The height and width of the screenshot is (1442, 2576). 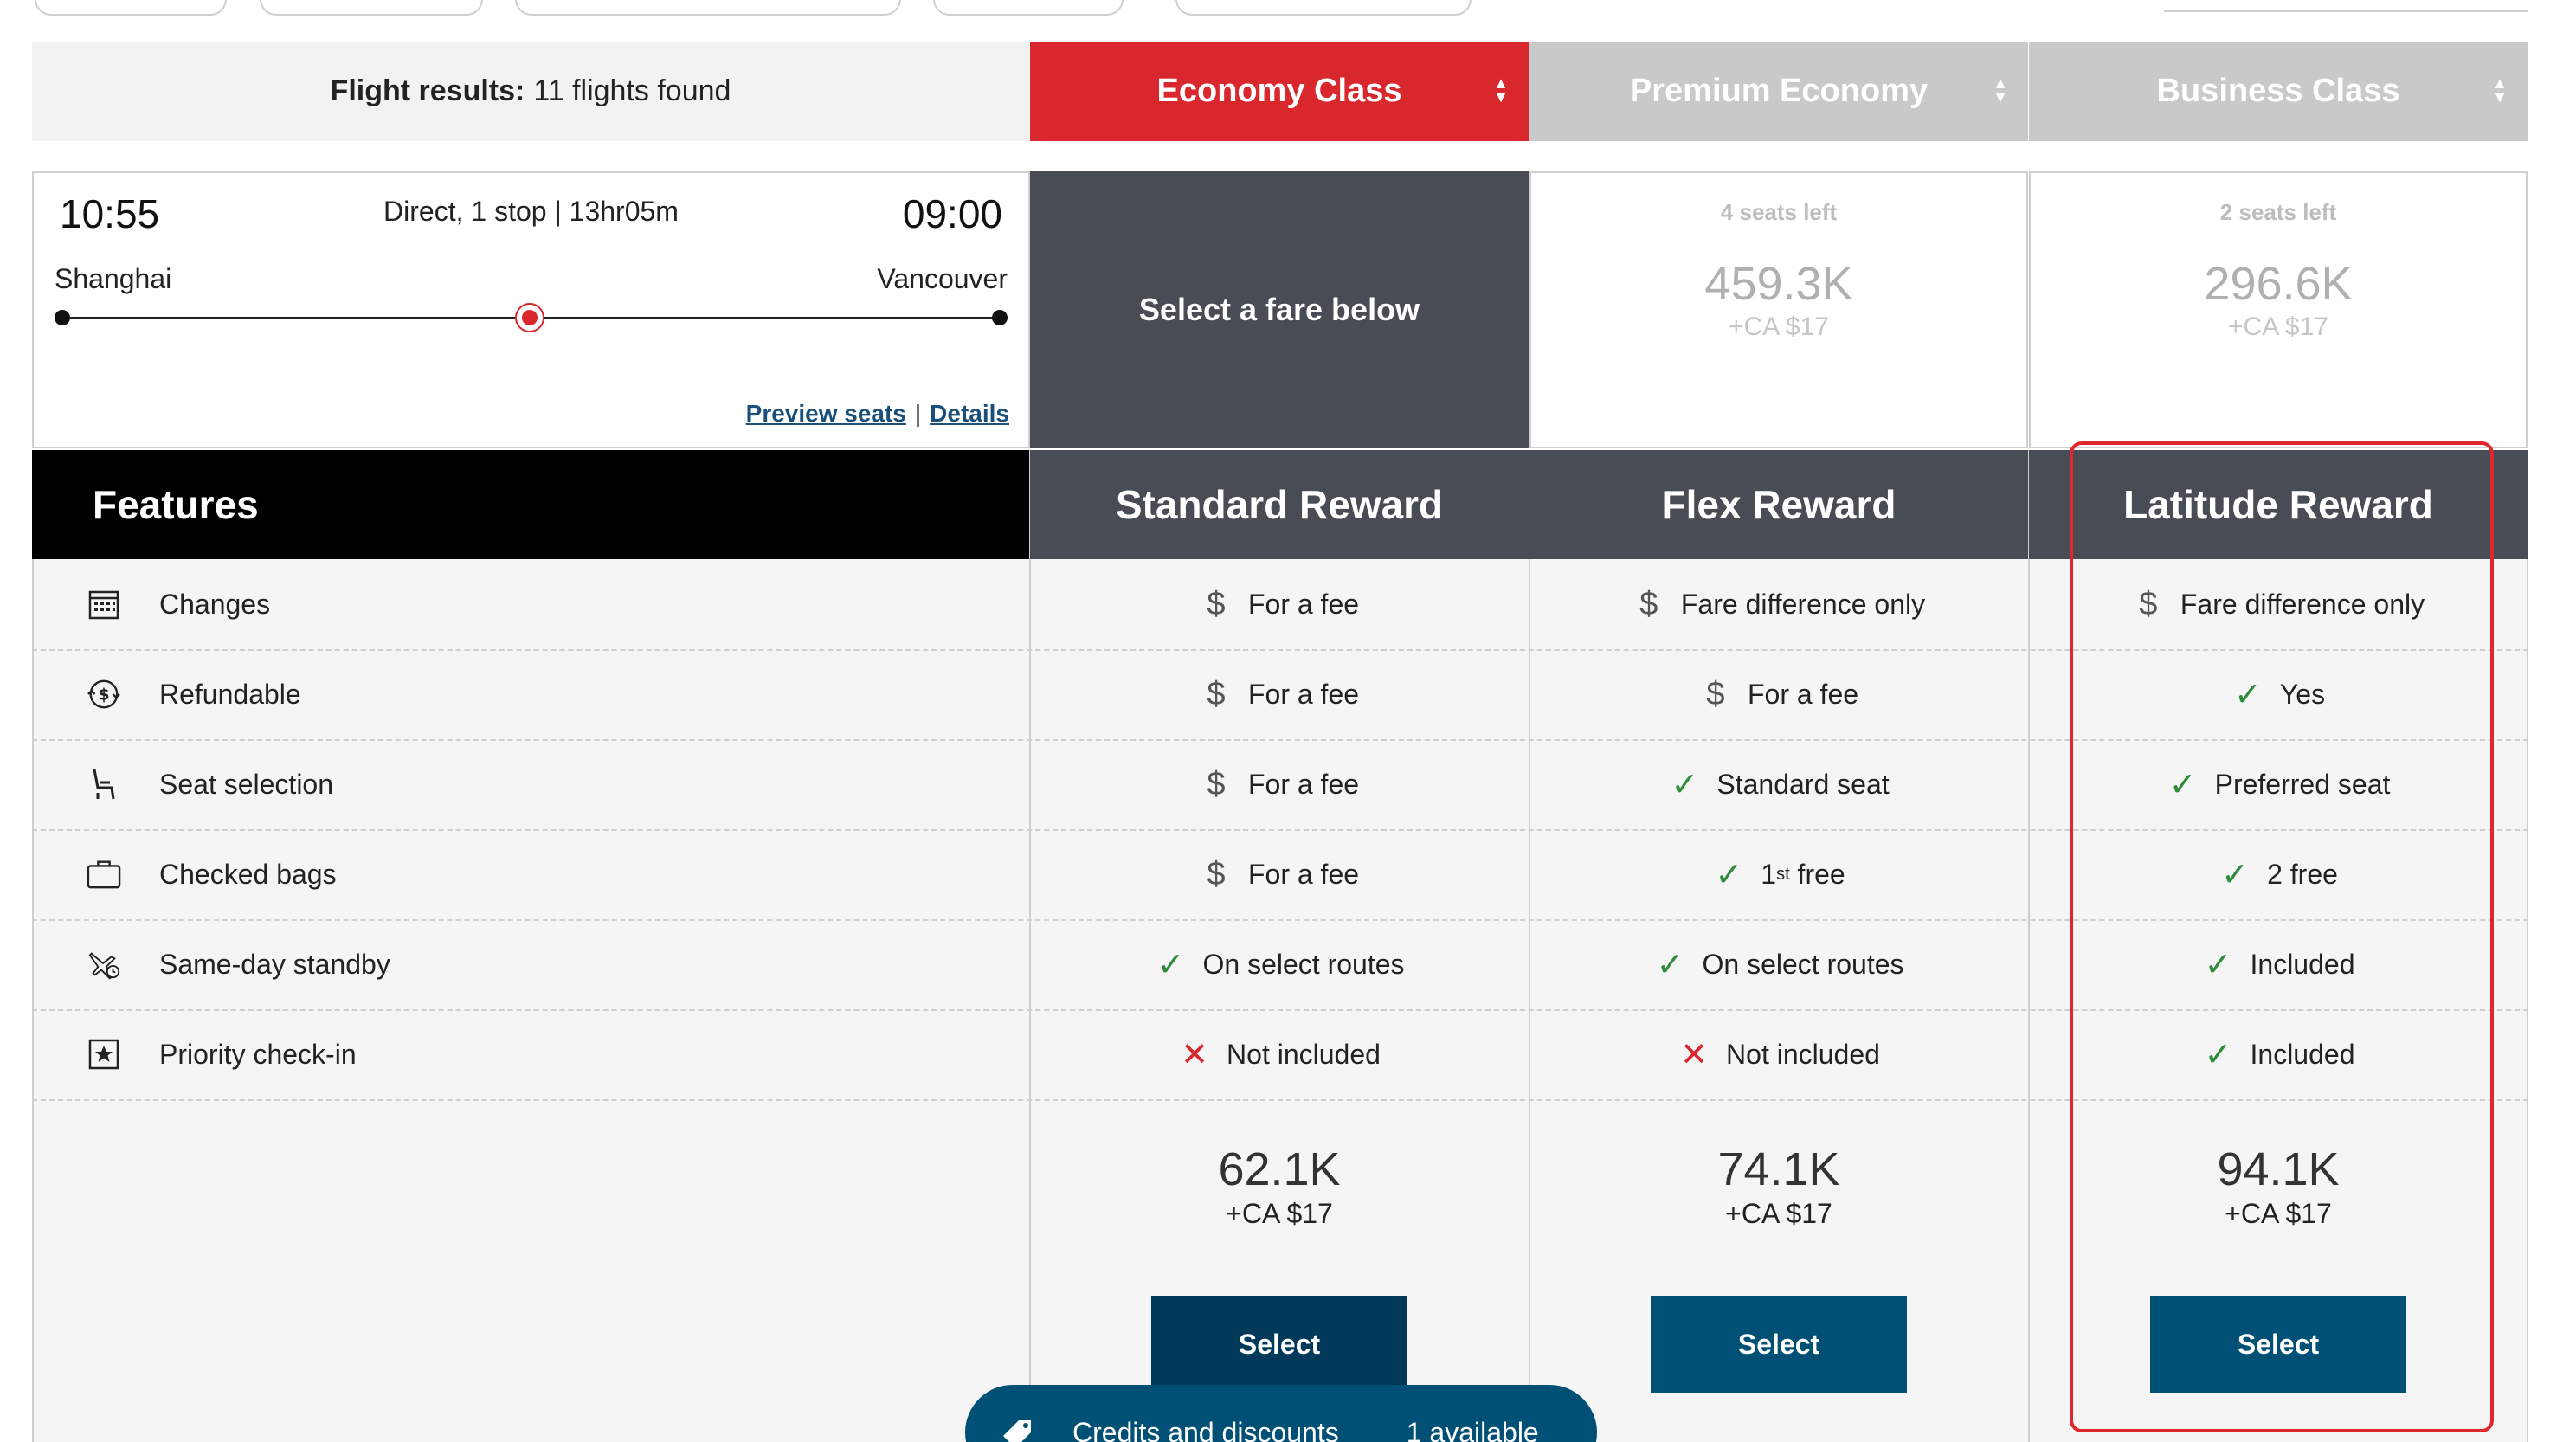 I want to click on tab-premium-economy: Premium Economy ▲ ▼, so click(x=1779, y=91).